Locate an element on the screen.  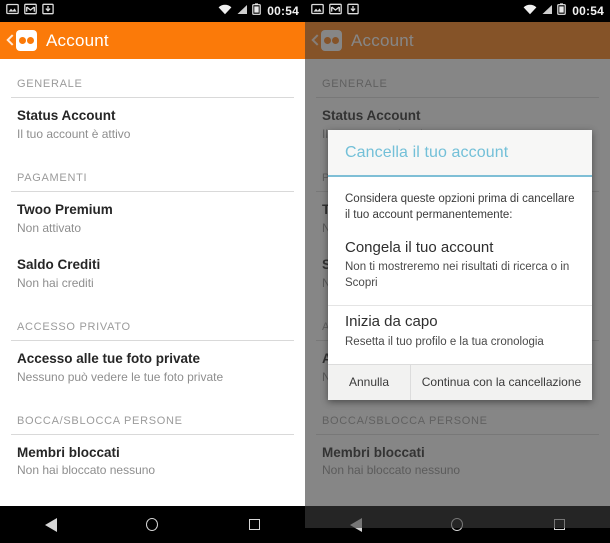
page-title: Account is located at coordinates (77, 40).